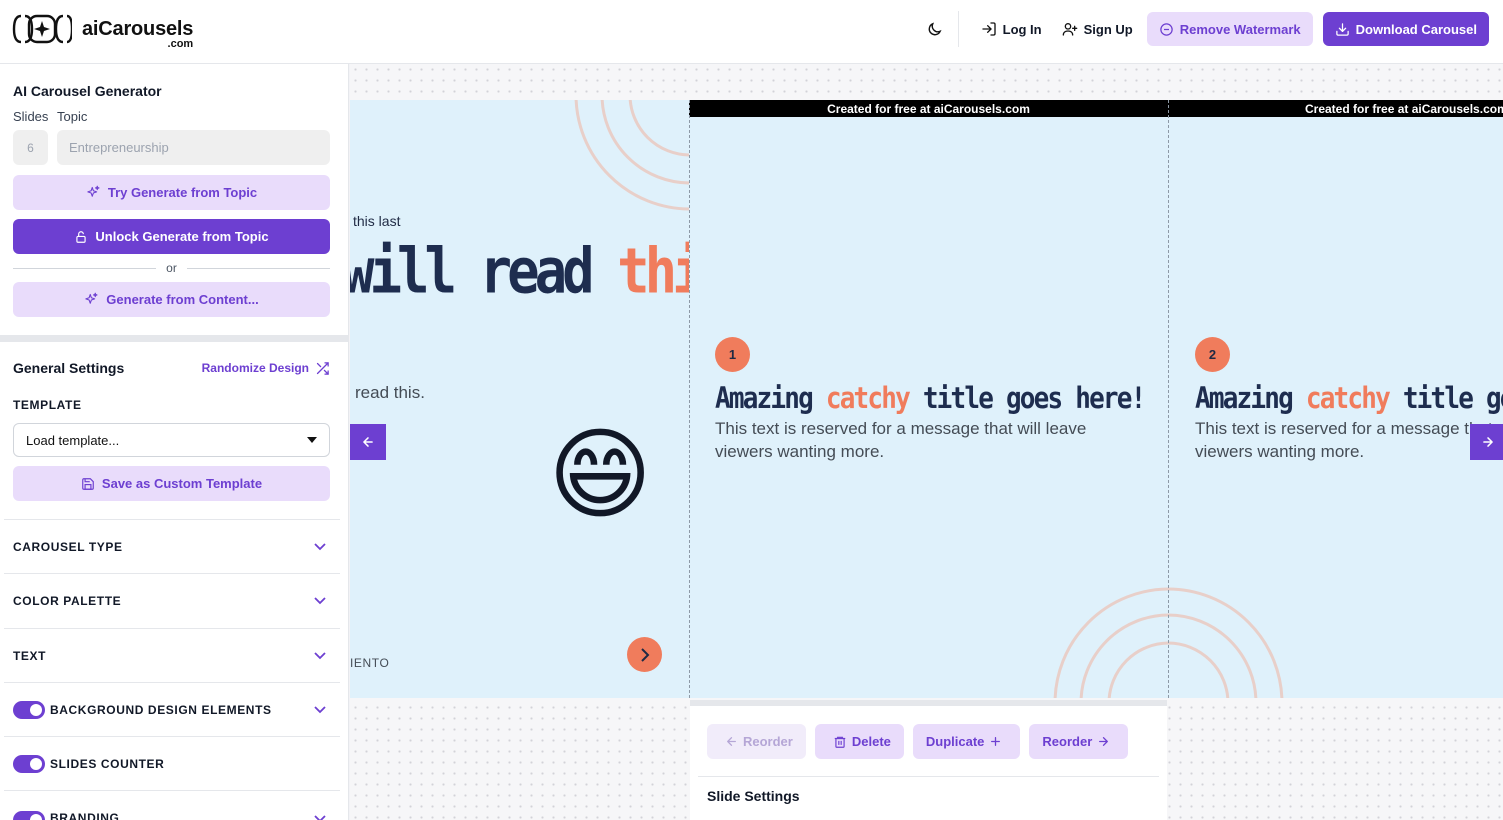 This screenshot has height=820, width=1503. What do you see at coordinates (161, 709) in the screenshot?
I see `accordion-label: BACKGROUND DESIGN ELEMENTS` at bounding box center [161, 709].